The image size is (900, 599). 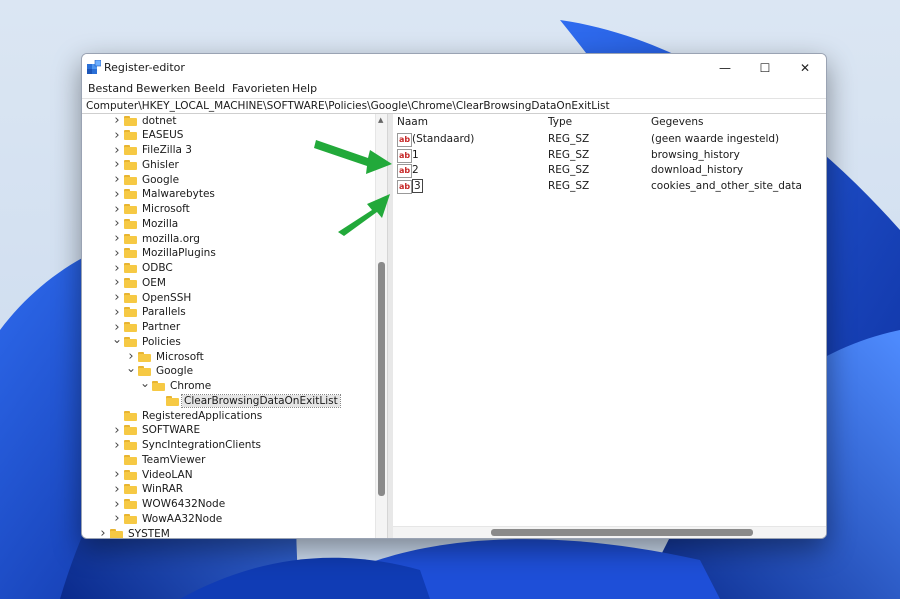 What do you see at coordinates (148, 489) in the screenshot?
I see `tree-item: › WinRAR` at bounding box center [148, 489].